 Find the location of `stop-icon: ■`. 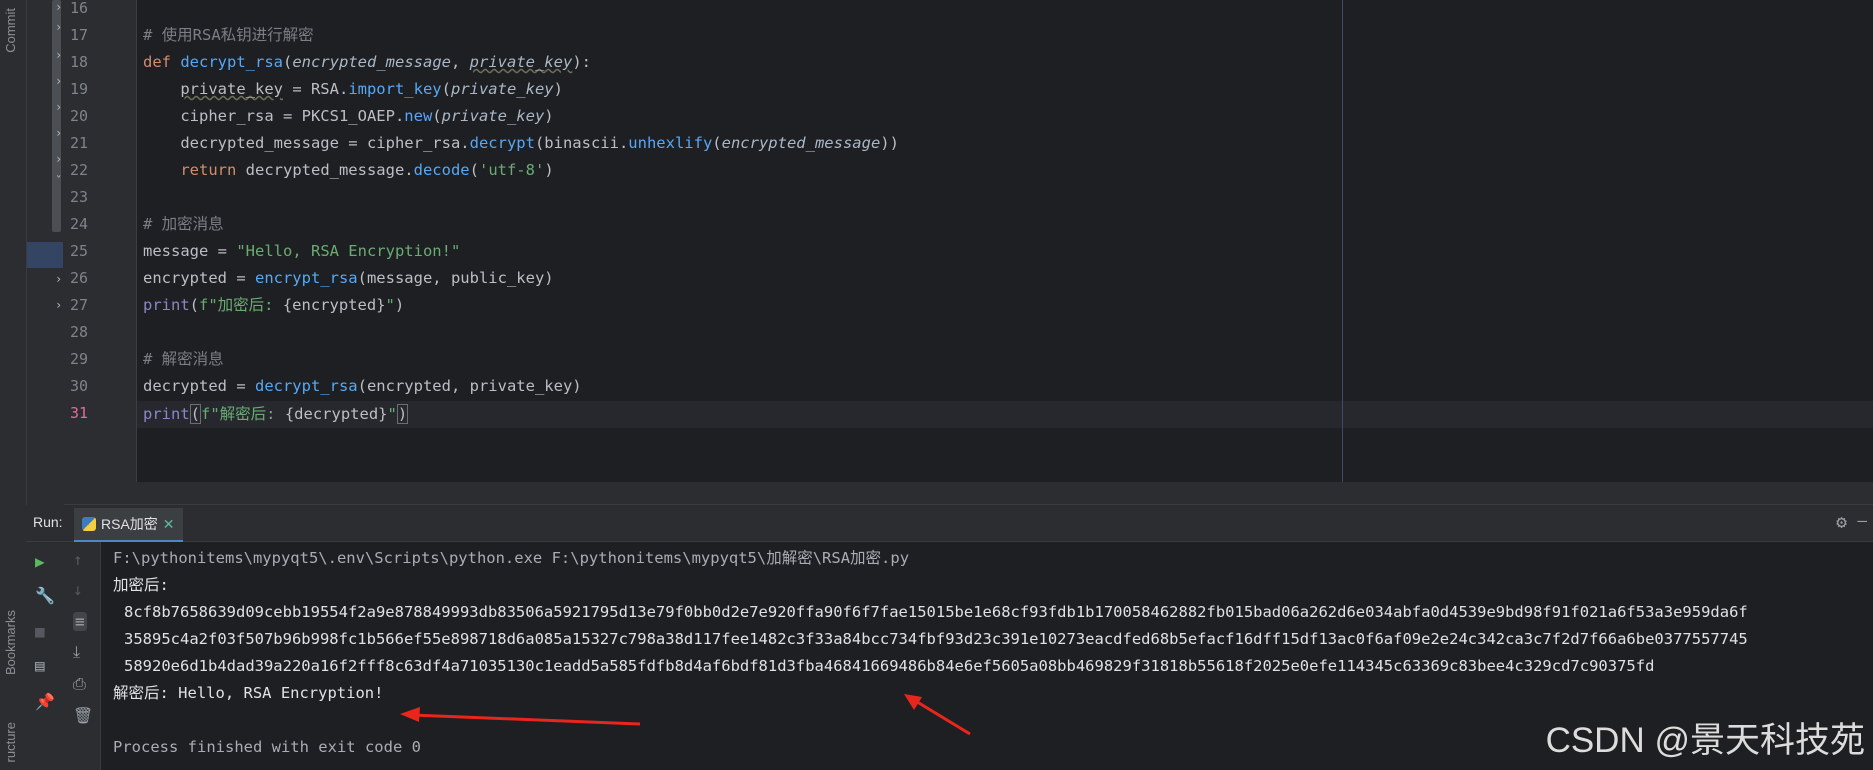

stop-icon: ■ is located at coordinates (40, 631).